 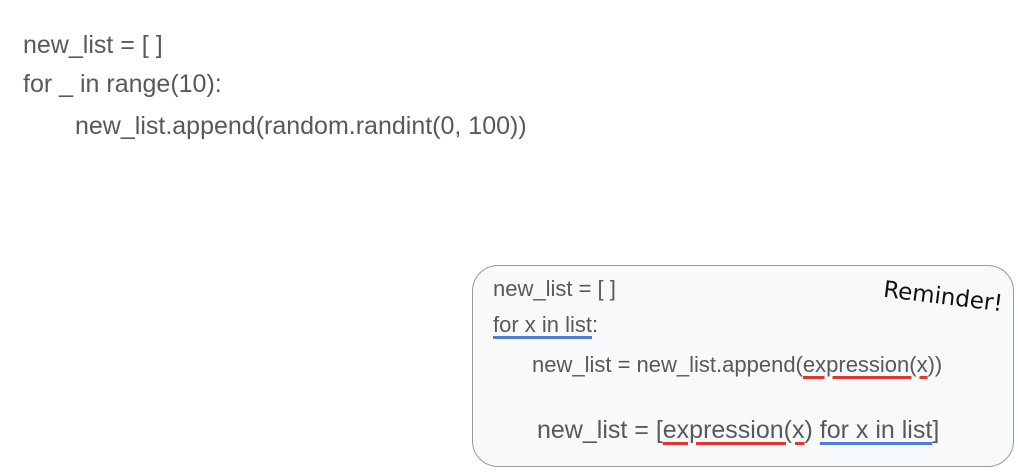 What do you see at coordinates (301, 126) in the screenshot?
I see `code-line-3: new_list.append(random.randint(0, 100))` at bounding box center [301, 126].